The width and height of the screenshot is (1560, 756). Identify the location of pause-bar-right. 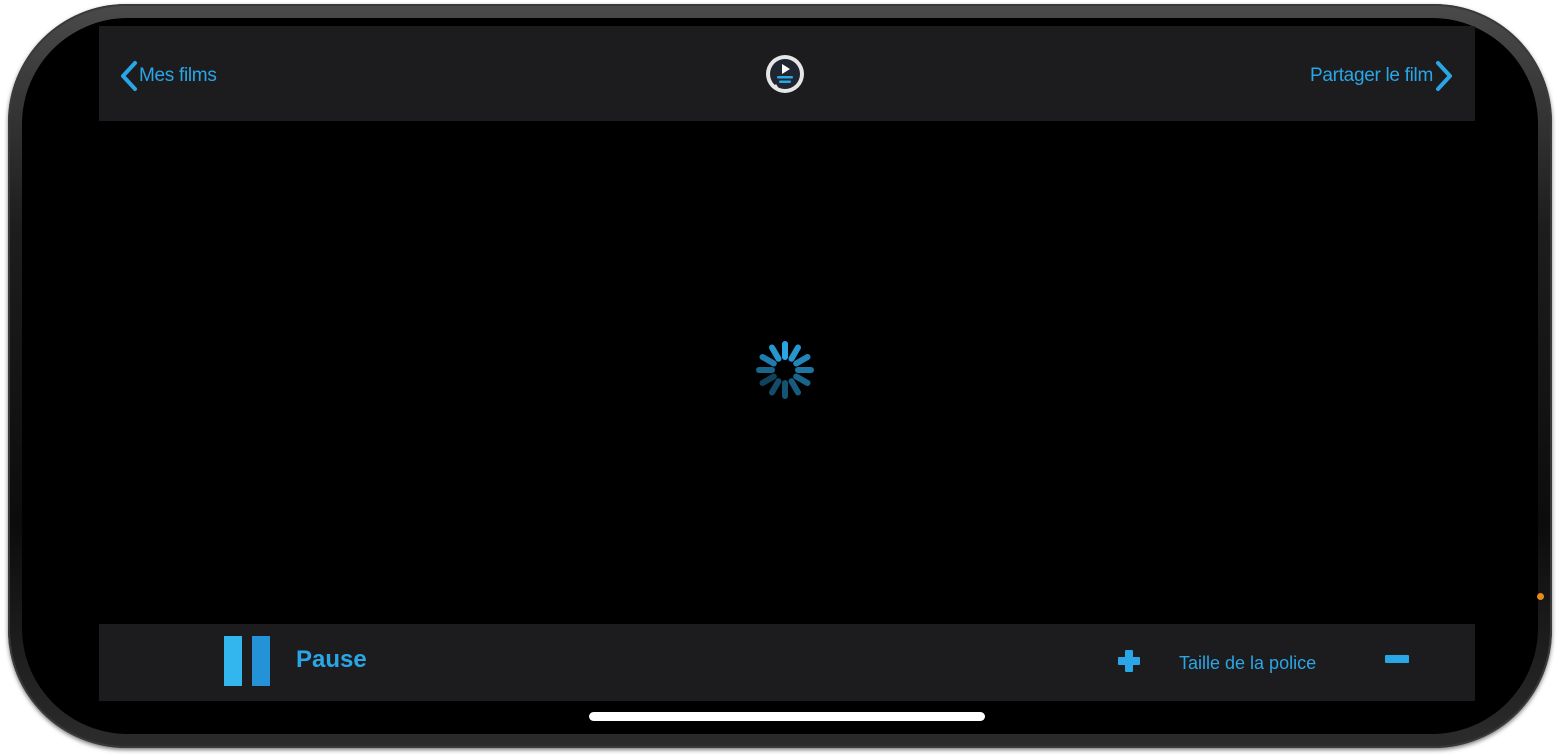
(261, 661).